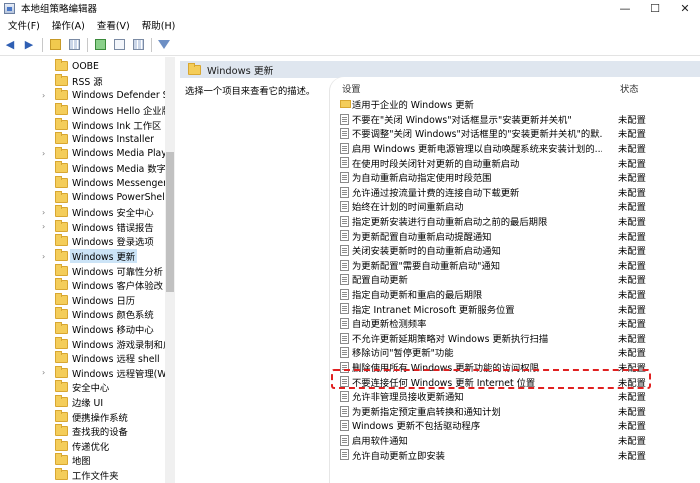  Describe the element at coordinates (512, 192) in the screenshot. I see `policy-row: 允许通过按流量计费的连接自动下载更新 未配置` at that location.